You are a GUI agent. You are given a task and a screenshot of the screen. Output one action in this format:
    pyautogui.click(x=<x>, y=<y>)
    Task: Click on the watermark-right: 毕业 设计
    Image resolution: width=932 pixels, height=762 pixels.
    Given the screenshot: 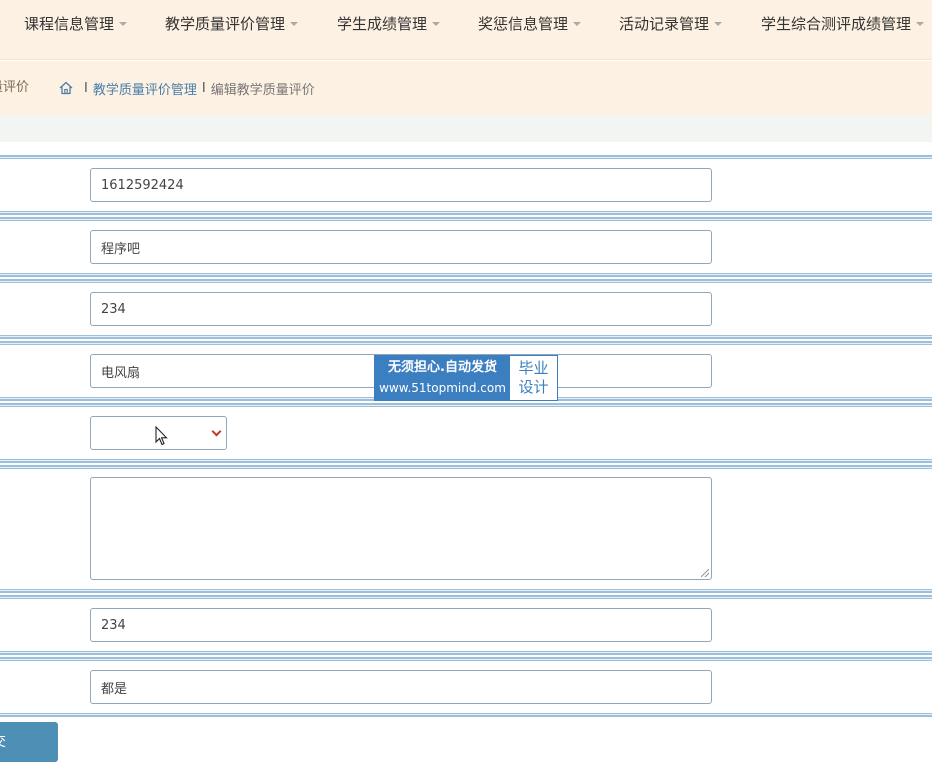 What is the action you would take?
    pyautogui.click(x=533, y=378)
    